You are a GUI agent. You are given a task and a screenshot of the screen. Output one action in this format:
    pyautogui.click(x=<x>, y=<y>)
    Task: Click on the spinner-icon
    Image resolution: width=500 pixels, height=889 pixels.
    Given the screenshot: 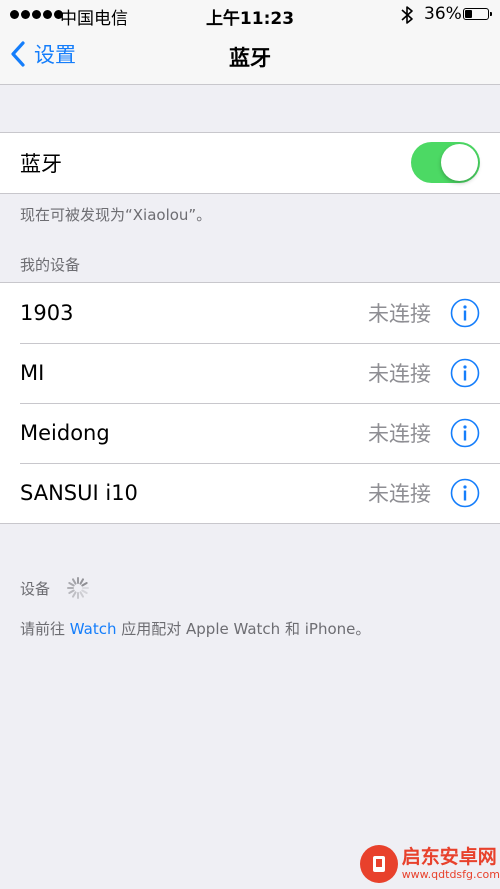 What is the action you would take?
    pyautogui.click(x=78, y=588)
    